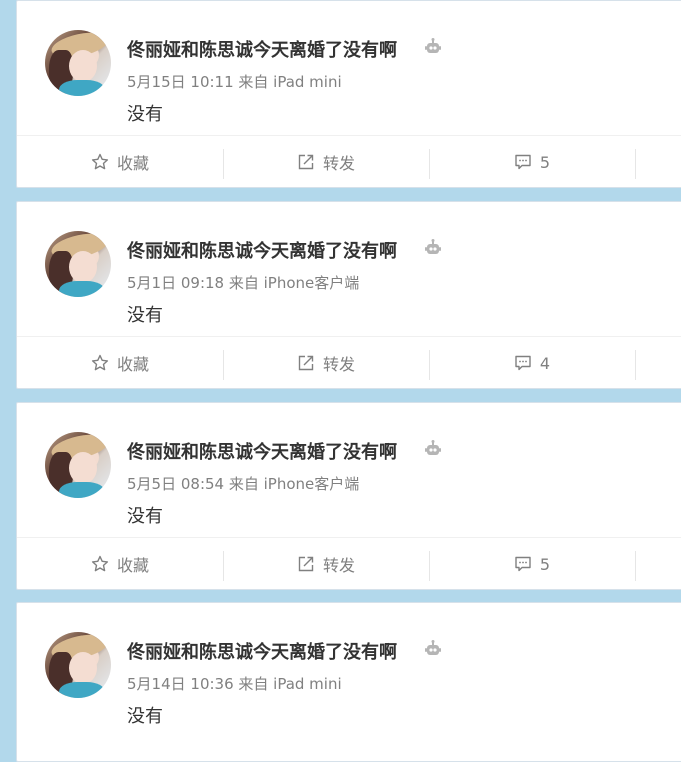 This screenshot has height=762, width=681. What do you see at coordinates (234, 683) in the screenshot?
I see `post-meta: 5月14日 10:36 来自 iPad mini` at bounding box center [234, 683].